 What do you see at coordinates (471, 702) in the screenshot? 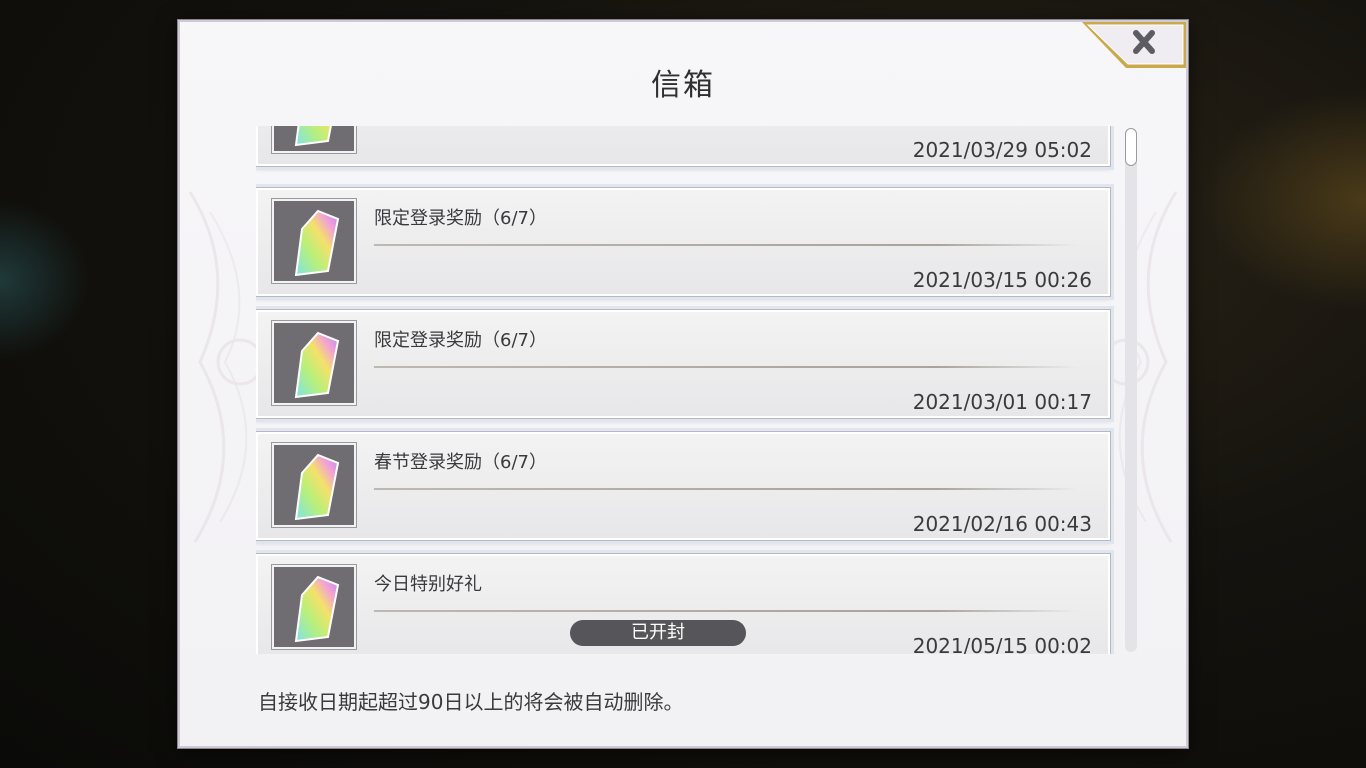
I see `auto-delete-notice: 自接收日期起超过90日以上的将会被自动删除。` at bounding box center [471, 702].